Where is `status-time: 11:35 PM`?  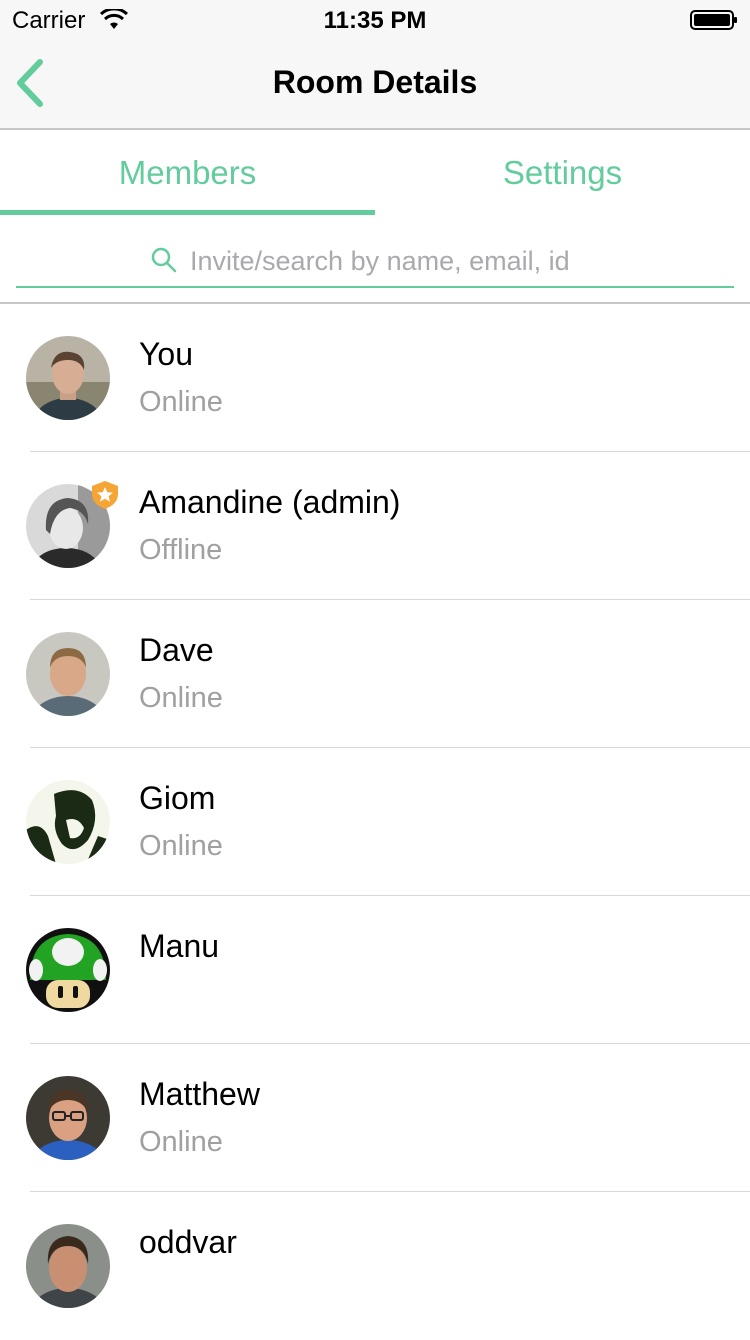
status-time: 11:35 PM is located at coordinates (375, 20).